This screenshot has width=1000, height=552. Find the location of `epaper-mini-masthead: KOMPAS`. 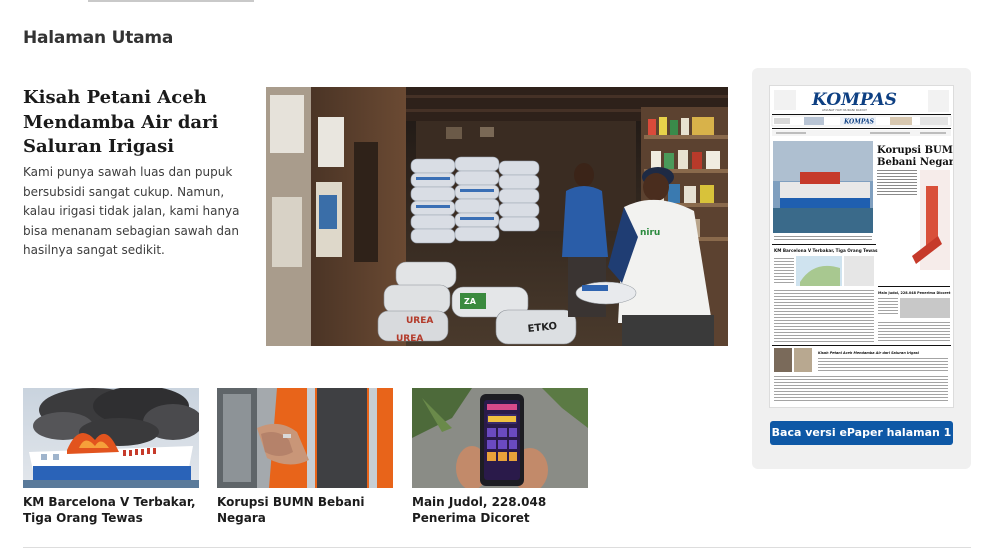

epaper-mini-masthead: KOMPAS is located at coordinates (859, 122).